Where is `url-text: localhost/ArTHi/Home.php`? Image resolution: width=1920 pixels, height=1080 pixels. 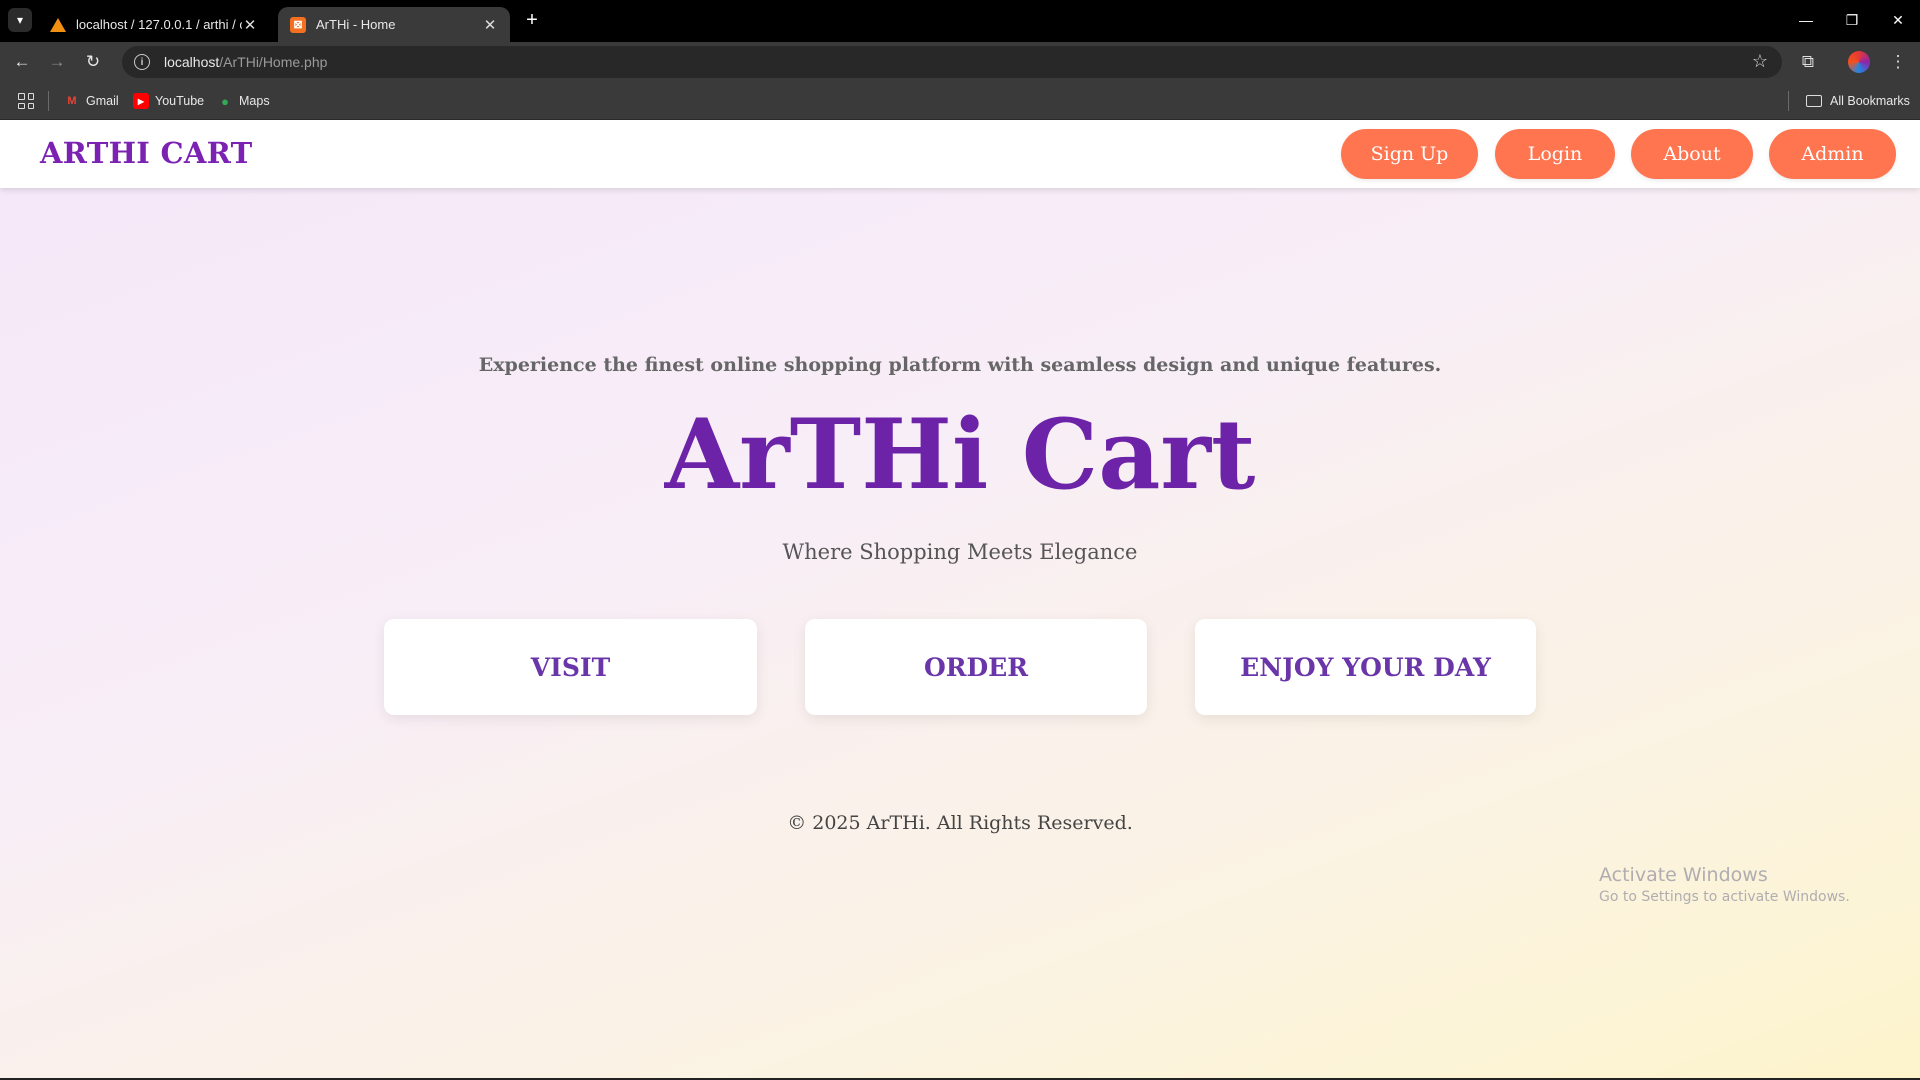
url-text: localhost/ArTHi/Home.php is located at coordinates (245, 62).